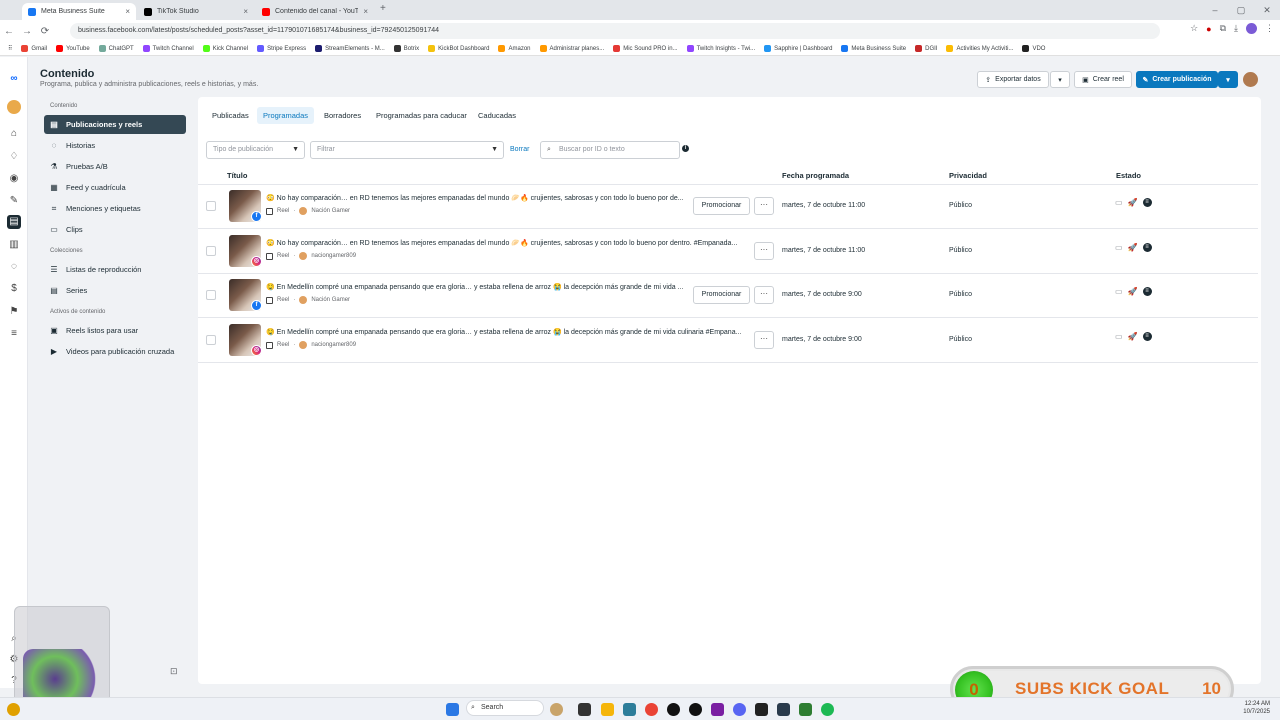 Image resolution: width=1280 pixels, height=720 pixels. What do you see at coordinates (556, 709) in the screenshot?
I see `widgets-icon` at bounding box center [556, 709].